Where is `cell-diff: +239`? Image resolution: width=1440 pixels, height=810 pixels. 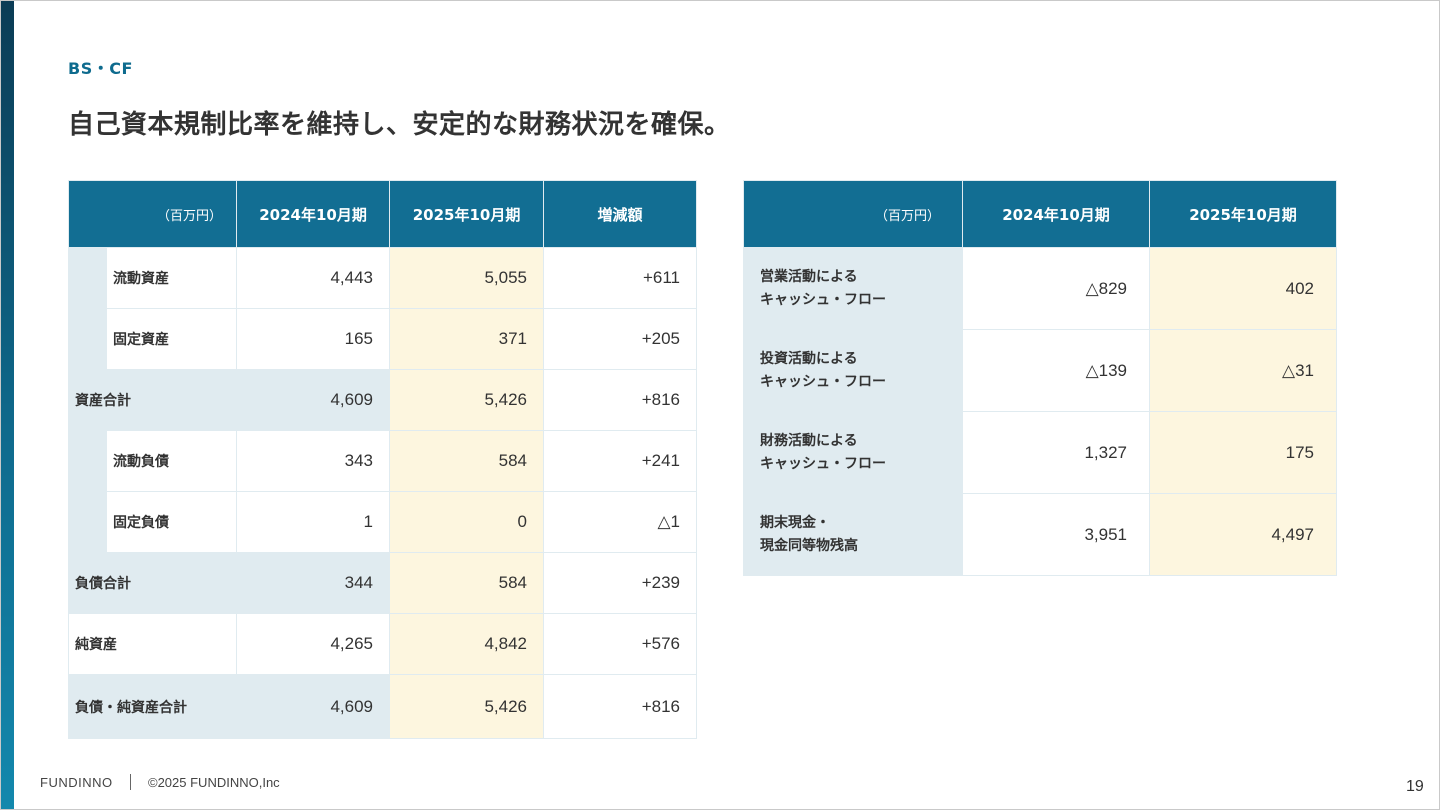 cell-diff: +239 is located at coordinates (620, 583).